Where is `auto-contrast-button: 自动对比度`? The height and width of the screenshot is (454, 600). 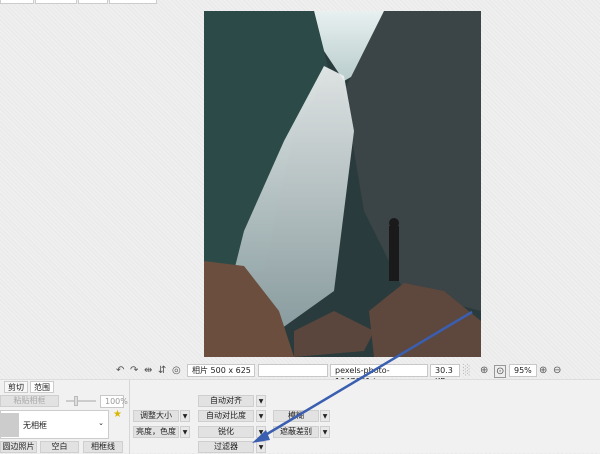 auto-contrast-button: 自动对比度 is located at coordinates (226, 416).